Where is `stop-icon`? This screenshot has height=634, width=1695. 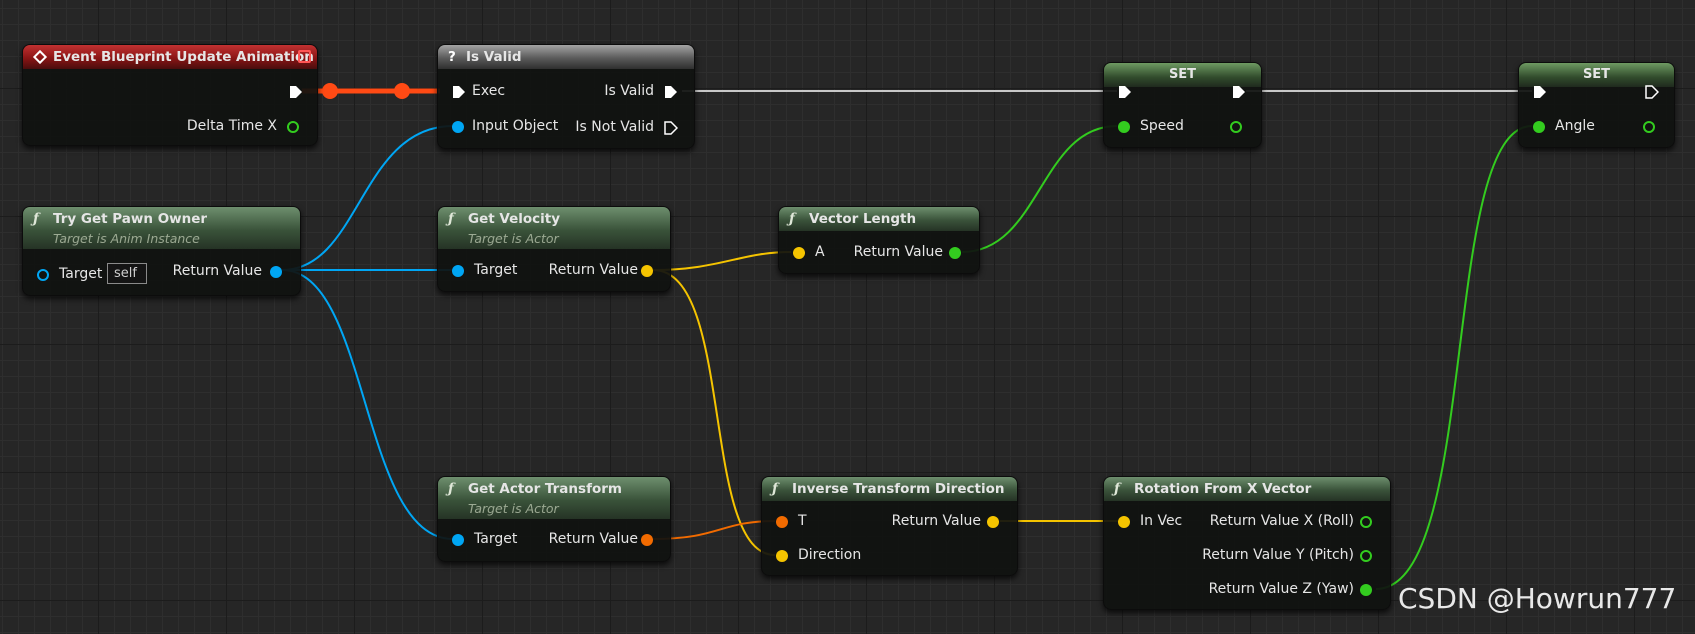
stop-icon is located at coordinates (304, 56).